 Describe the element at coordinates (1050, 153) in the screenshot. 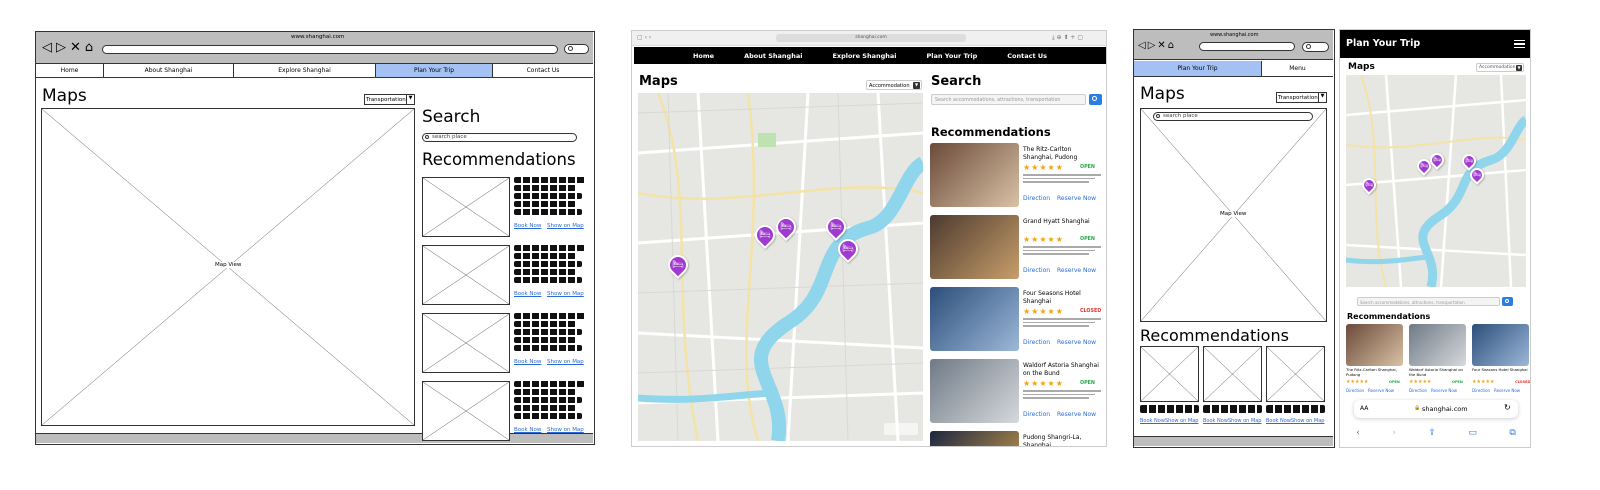

I see `hotel-name: The Ritz-Carlton Shanghai, Pudong` at that location.